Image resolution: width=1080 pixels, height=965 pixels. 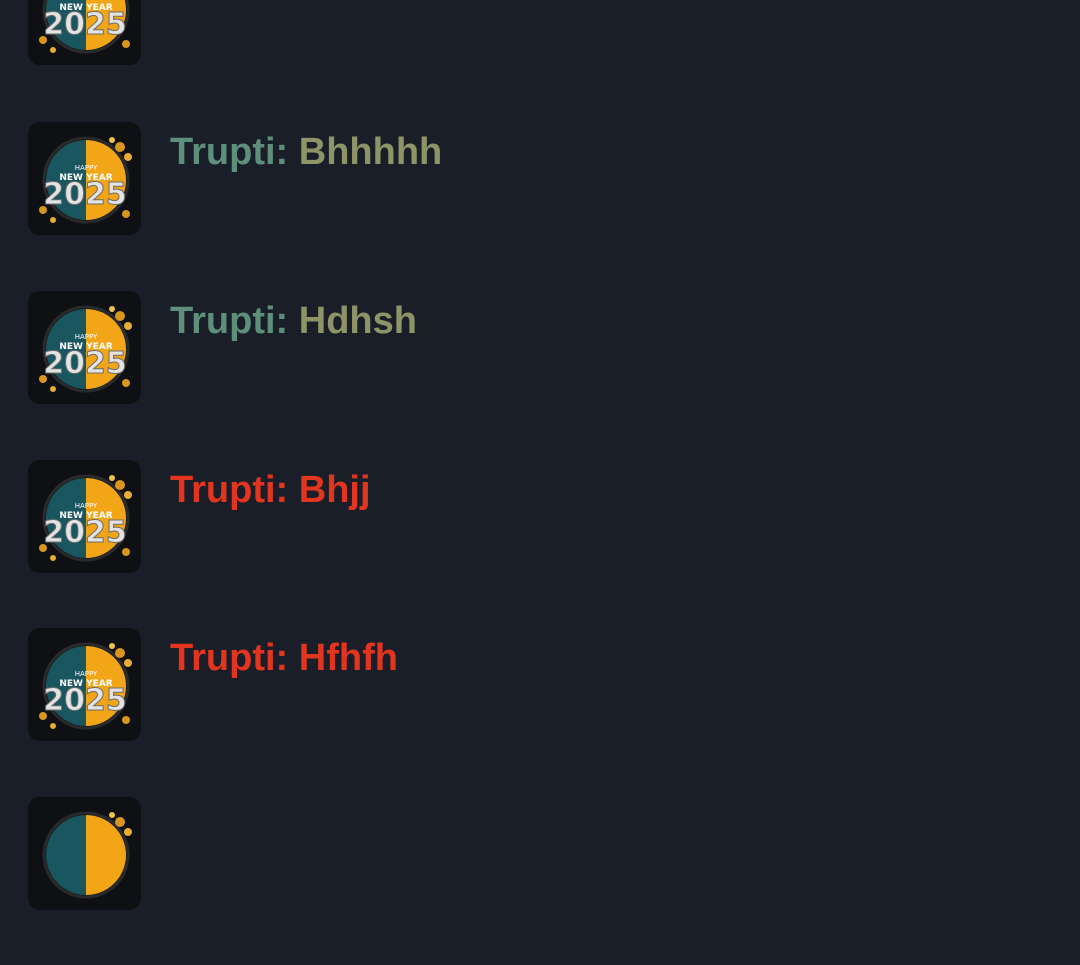 I want to click on chat-row: HAPPY NEW YEAR 2025, so click(x=540, y=60).